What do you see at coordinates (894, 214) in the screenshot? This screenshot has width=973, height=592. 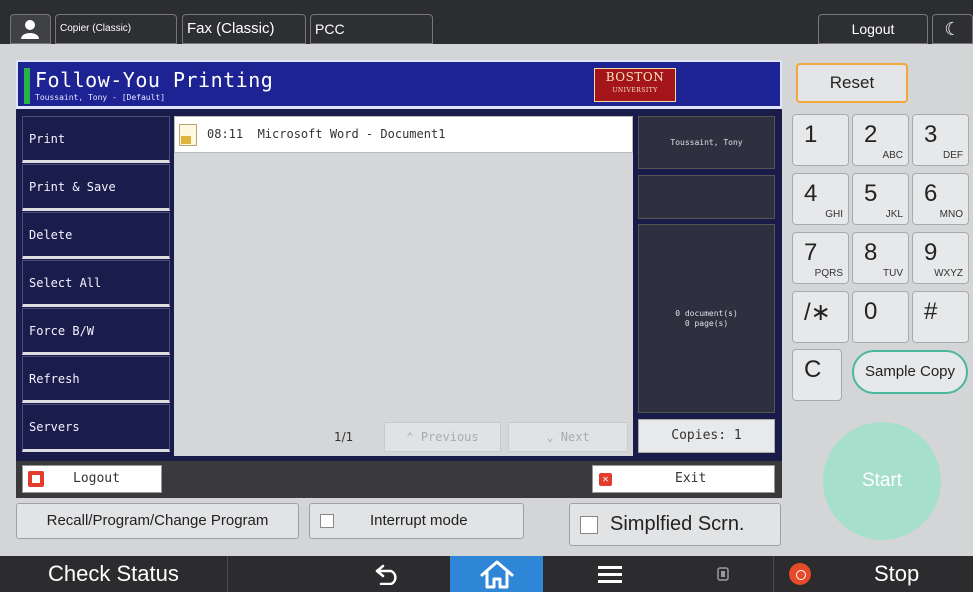 I see `key-letters: JKL` at bounding box center [894, 214].